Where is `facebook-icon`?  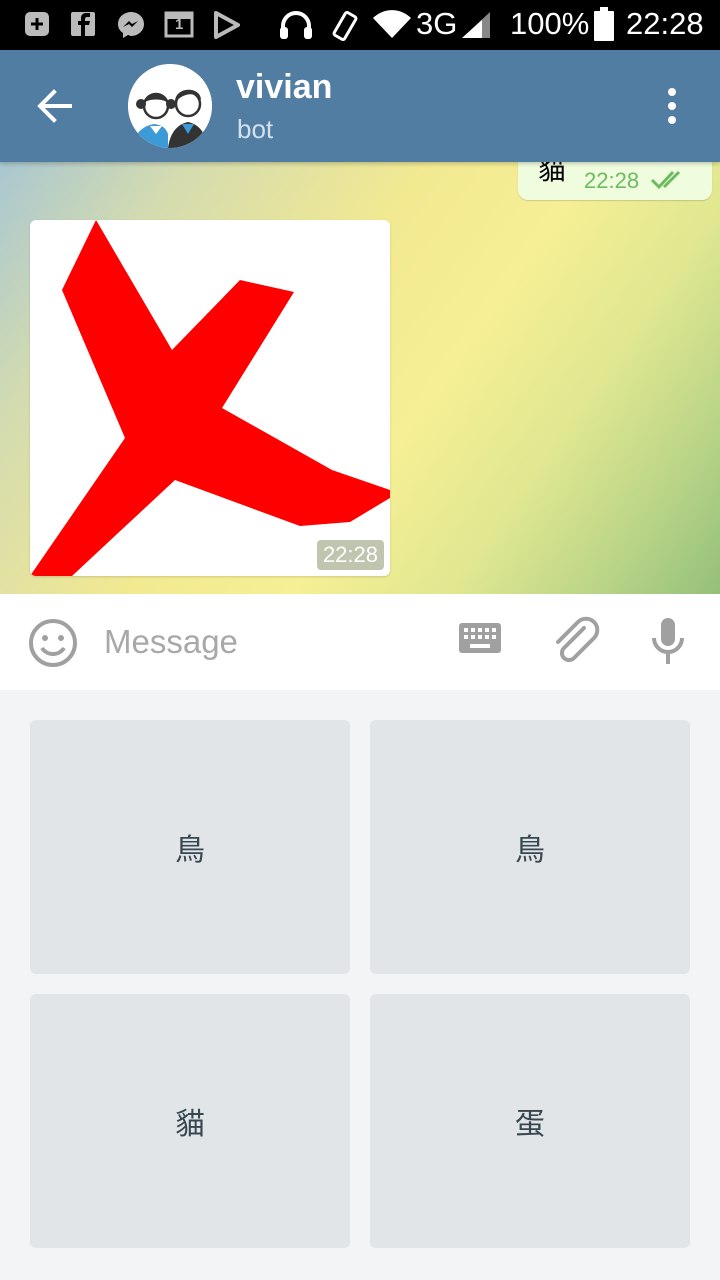 facebook-icon is located at coordinates (83, 24).